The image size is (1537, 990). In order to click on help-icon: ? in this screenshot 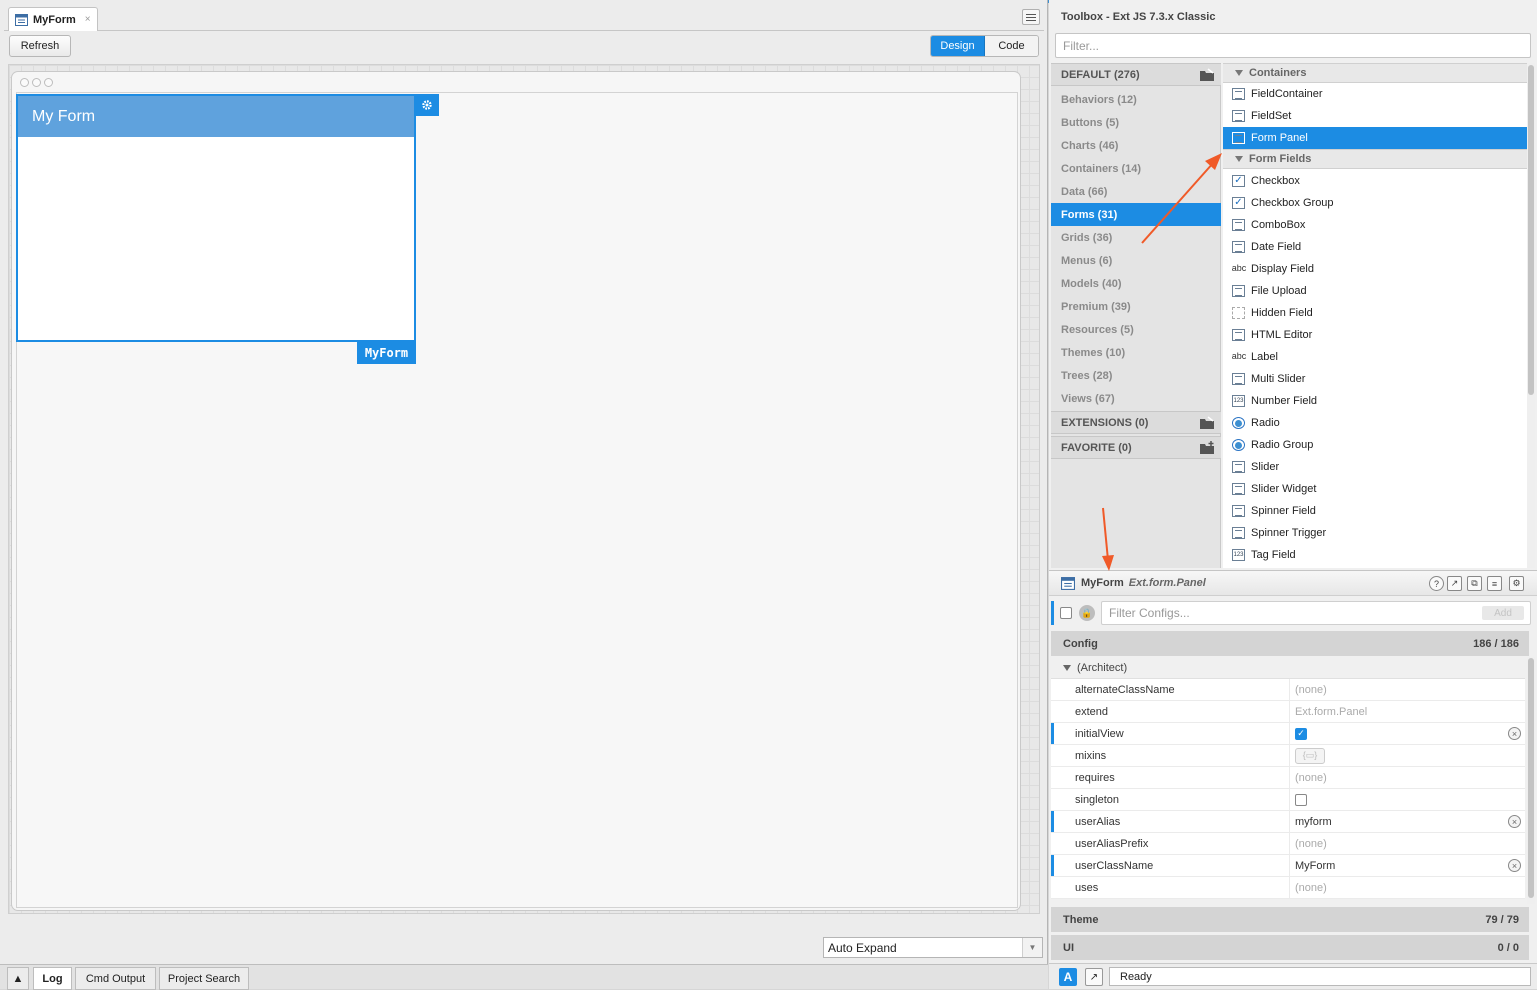, I will do `click(1436, 583)`.